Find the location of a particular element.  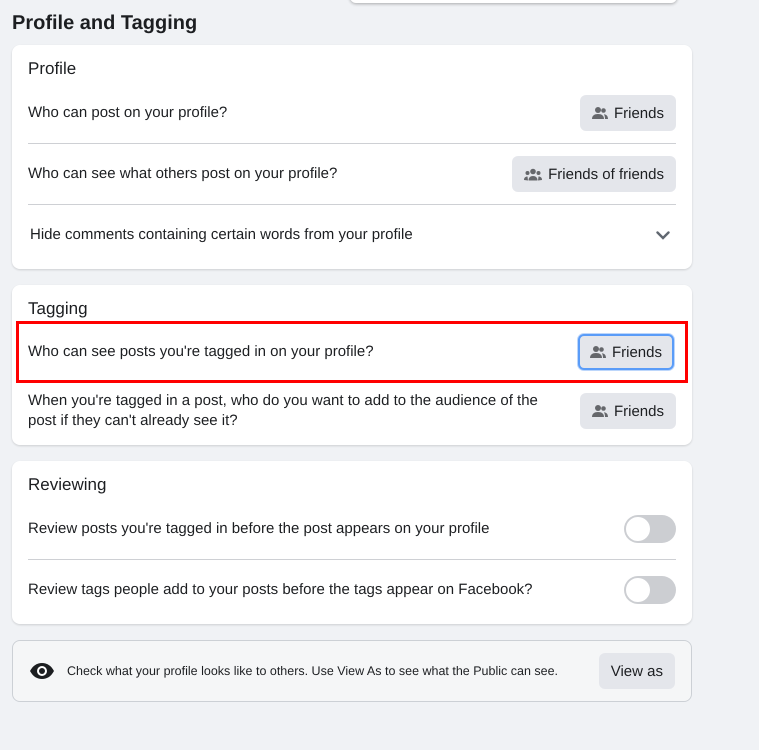

view-as-description: Check what your profile looks like to others. Use View As to see what the Public can see. is located at coordinates (313, 671).